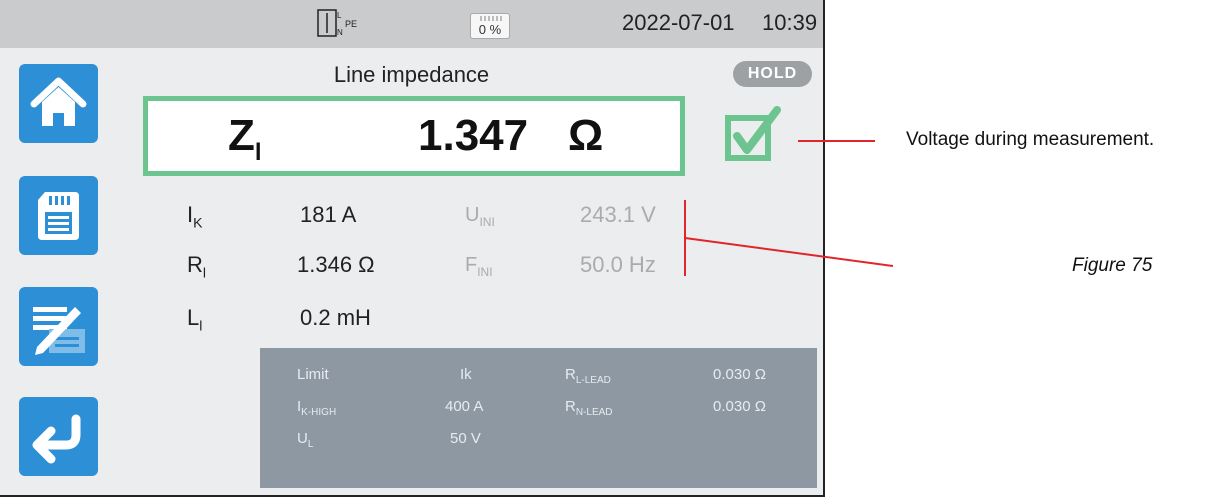 This screenshot has height=497, width=1232. I want to click on figure-caption: Figure 75, so click(1112, 265).